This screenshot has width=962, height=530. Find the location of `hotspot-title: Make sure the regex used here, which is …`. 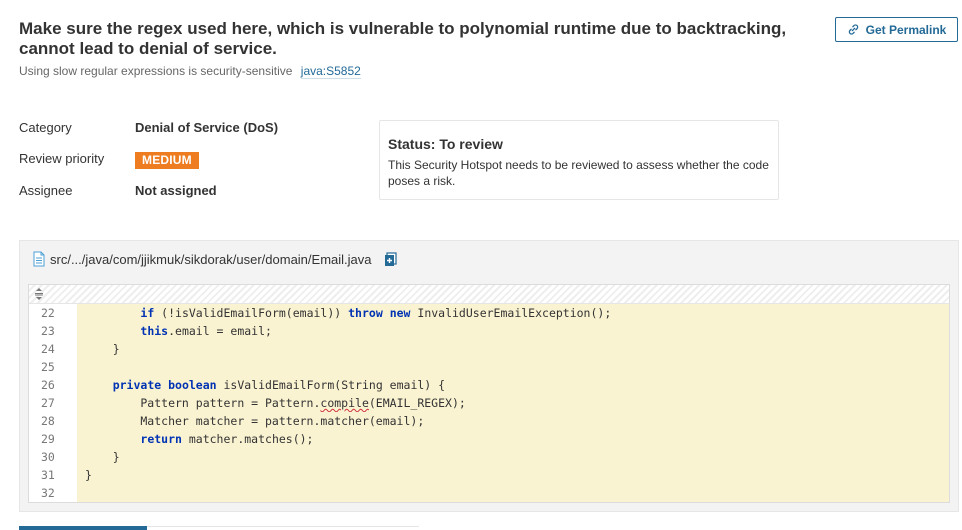

hotspot-title: Make sure the regex used here, which is … is located at coordinates (403, 38).